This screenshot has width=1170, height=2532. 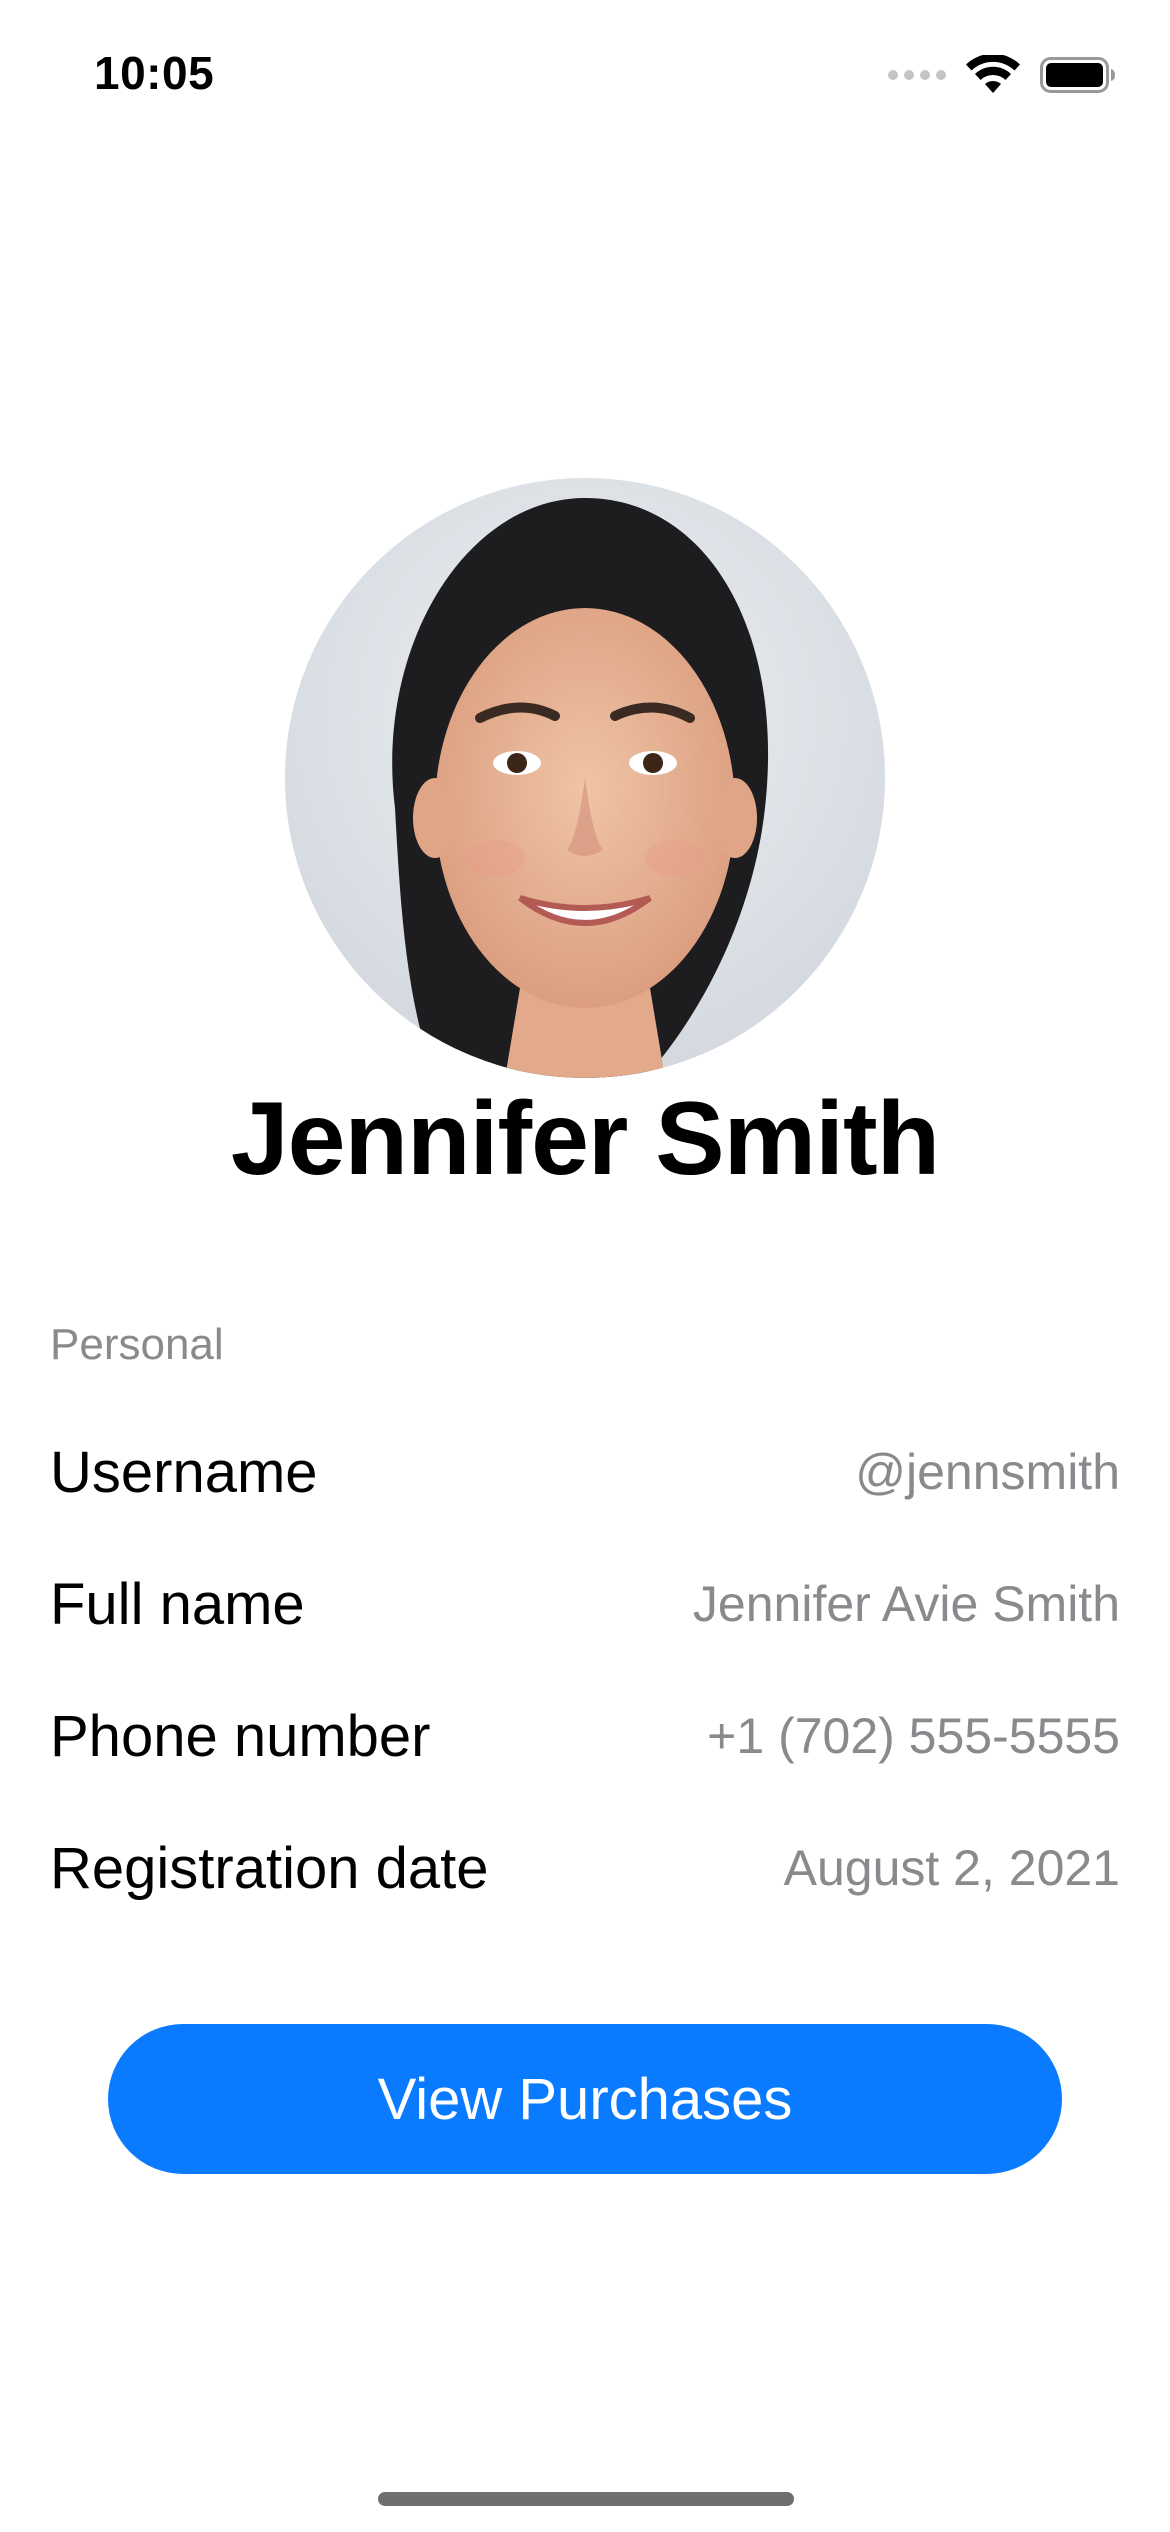 I want to click on status-icons, so click(x=1002, y=75).